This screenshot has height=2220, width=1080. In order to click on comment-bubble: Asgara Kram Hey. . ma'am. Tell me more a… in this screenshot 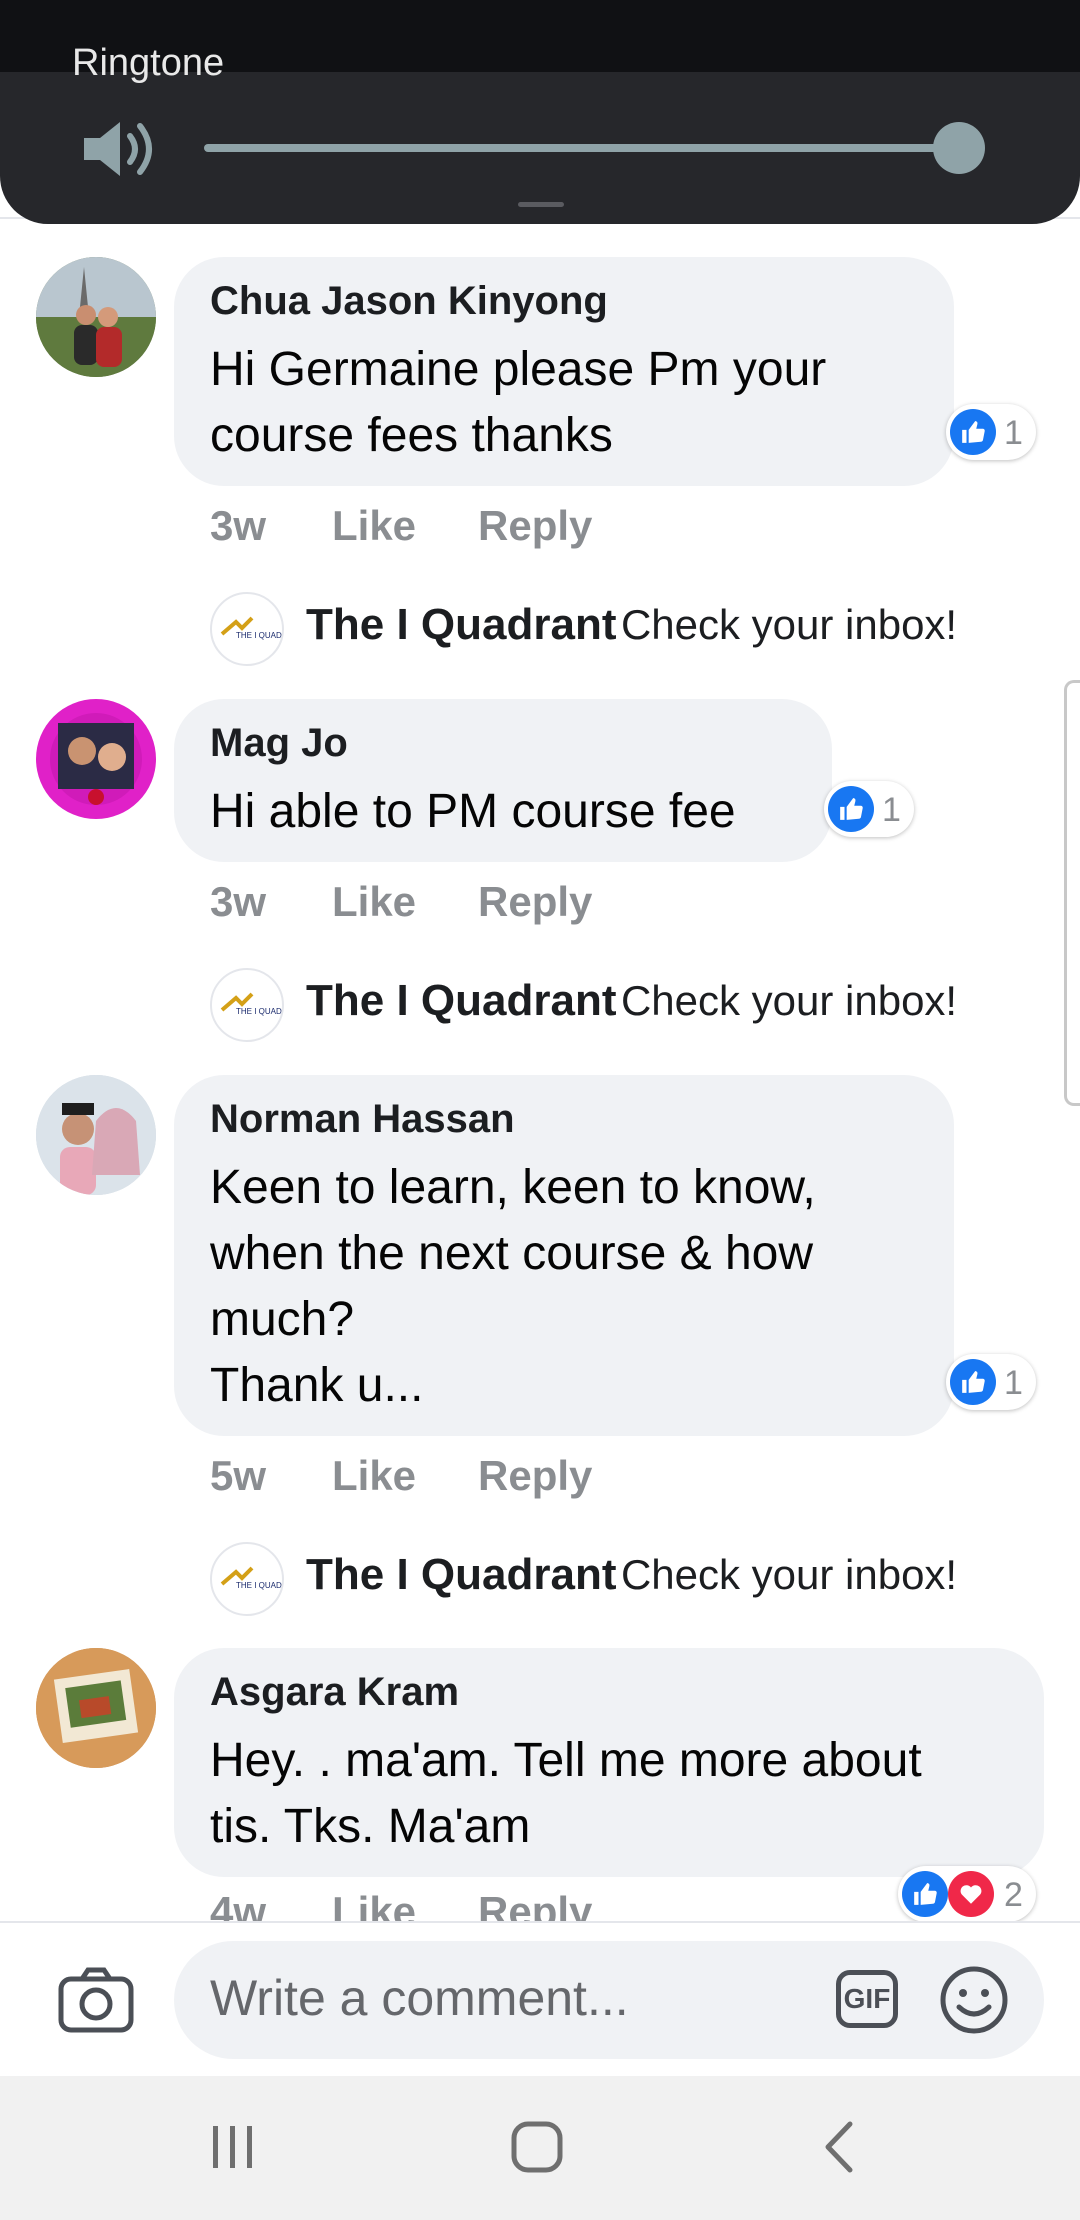, I will do `click(609, 1762)`.